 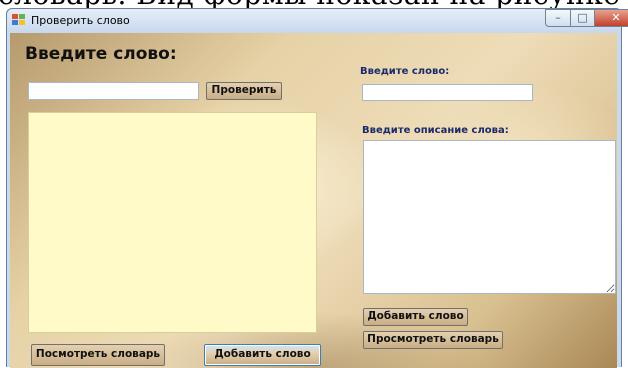 I want to click on view-dictionary-button: Посмотреть словарь, so click(x=98, y=355).